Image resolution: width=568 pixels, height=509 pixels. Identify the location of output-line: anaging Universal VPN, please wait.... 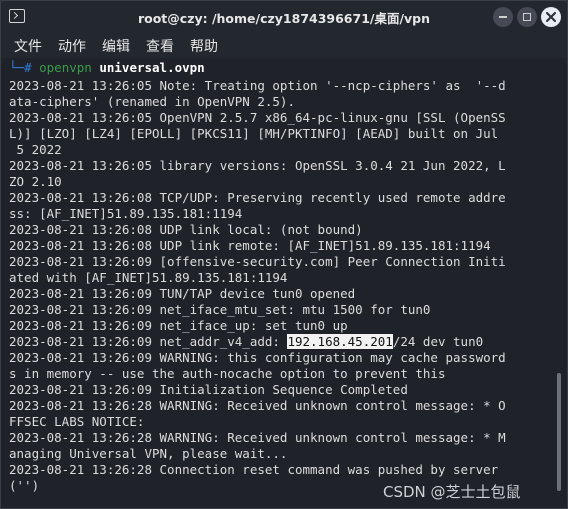
(148, 453).